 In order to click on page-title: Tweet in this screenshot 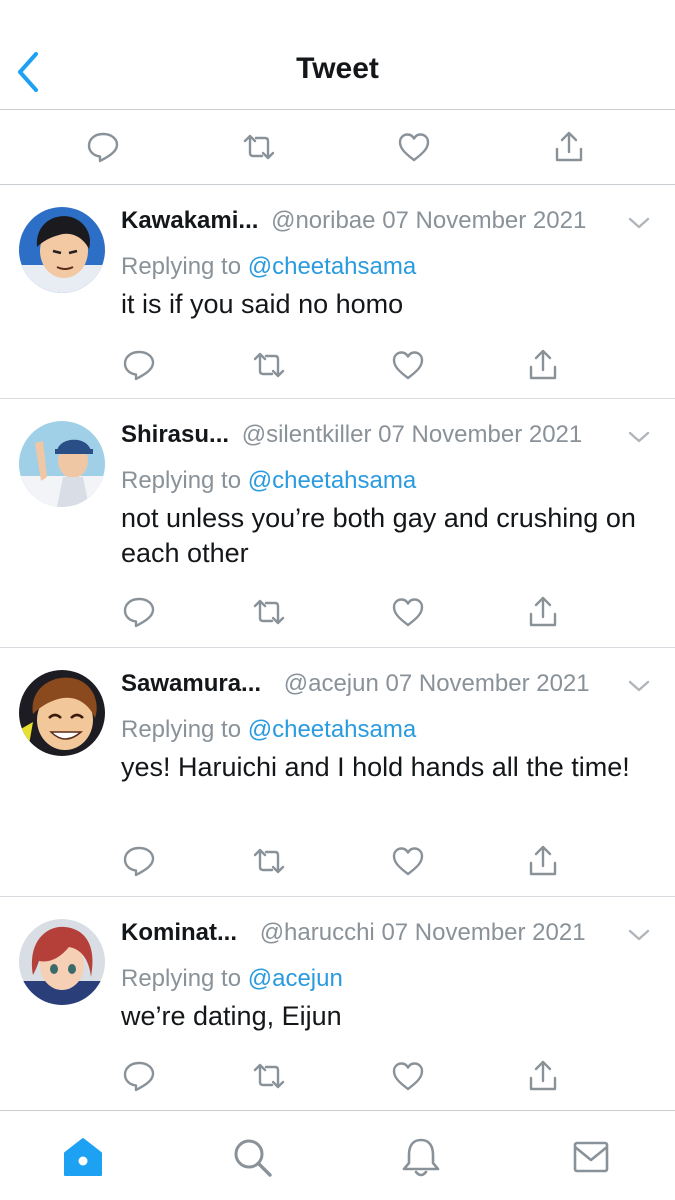, I will do `click(337, 68)`.